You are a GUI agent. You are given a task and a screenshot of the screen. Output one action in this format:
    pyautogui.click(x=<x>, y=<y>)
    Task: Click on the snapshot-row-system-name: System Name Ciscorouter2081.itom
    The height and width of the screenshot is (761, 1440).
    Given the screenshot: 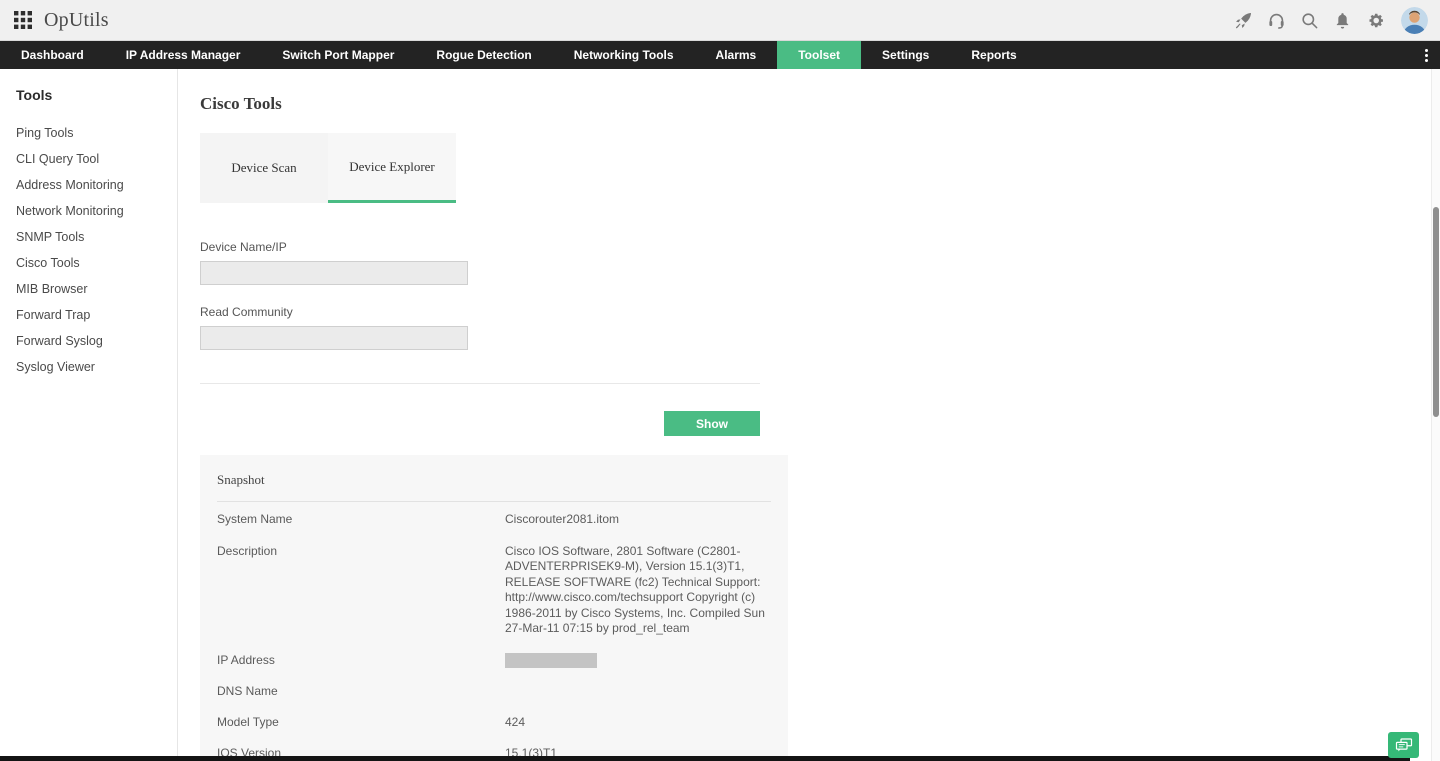 What is the action you would take?
    pyautogui.click(x=418, y=519)
    